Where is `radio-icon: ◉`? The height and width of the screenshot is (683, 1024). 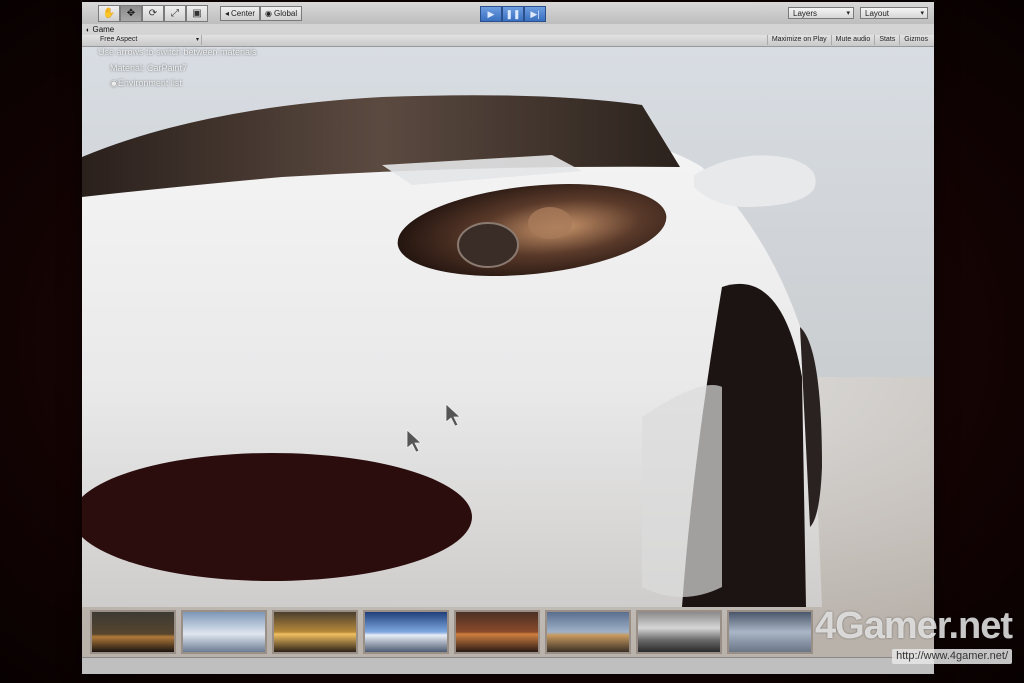
radio-icon: ◉ is located at coordinates (114, 83).